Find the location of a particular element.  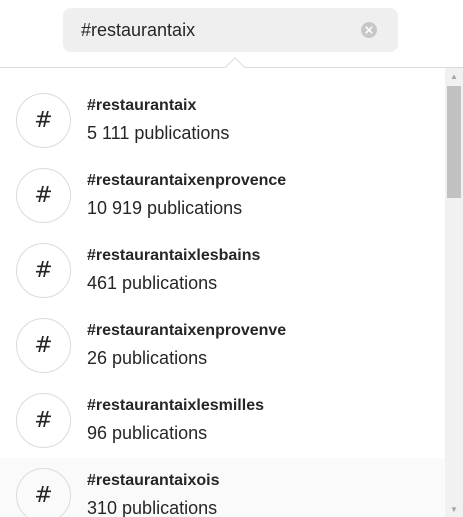

clear-icon is located at coordinates (369, 30).